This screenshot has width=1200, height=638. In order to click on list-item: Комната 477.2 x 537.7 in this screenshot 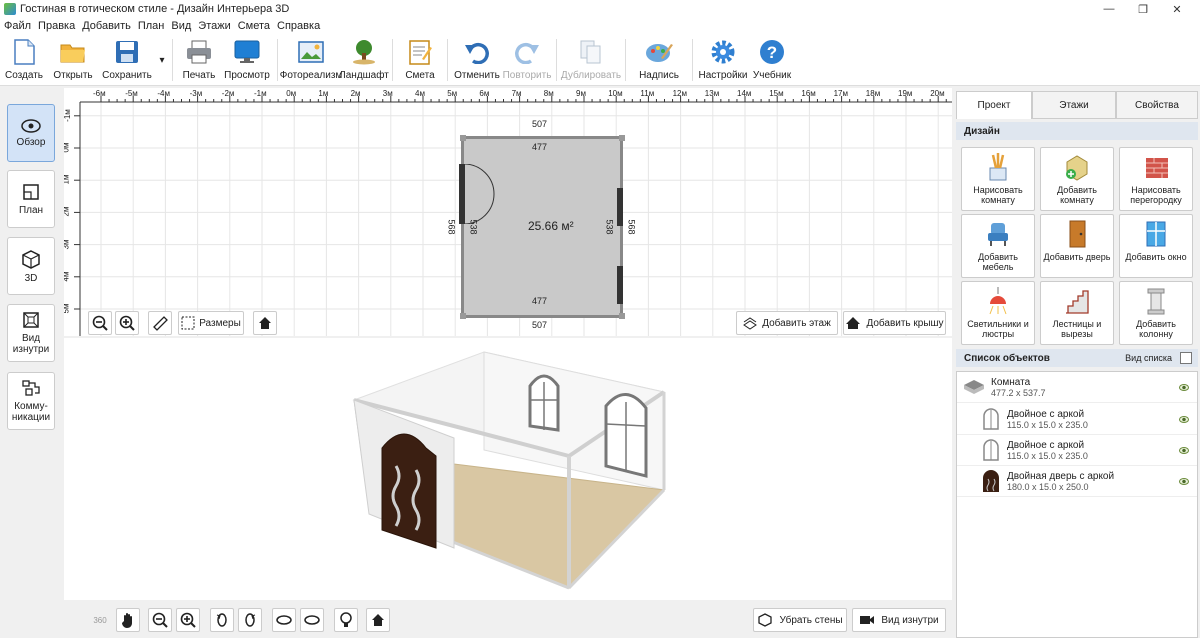, I will do `click(1077, 387)`.